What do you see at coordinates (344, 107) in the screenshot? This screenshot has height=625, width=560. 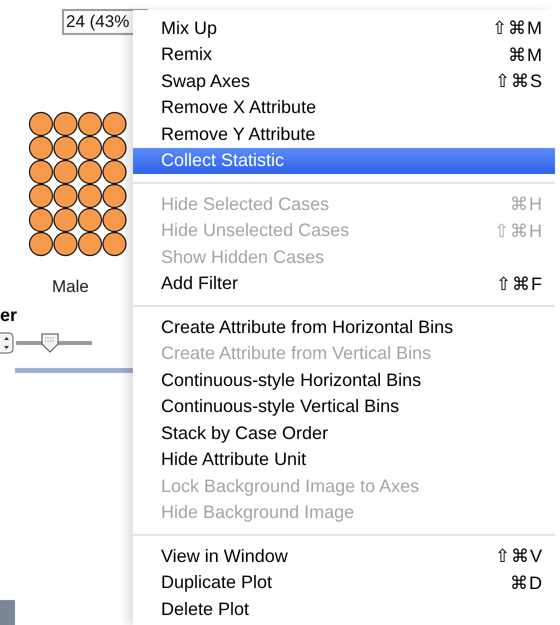 I see `menu-item: Remove X Attribute` at bounding box center [344, 107].